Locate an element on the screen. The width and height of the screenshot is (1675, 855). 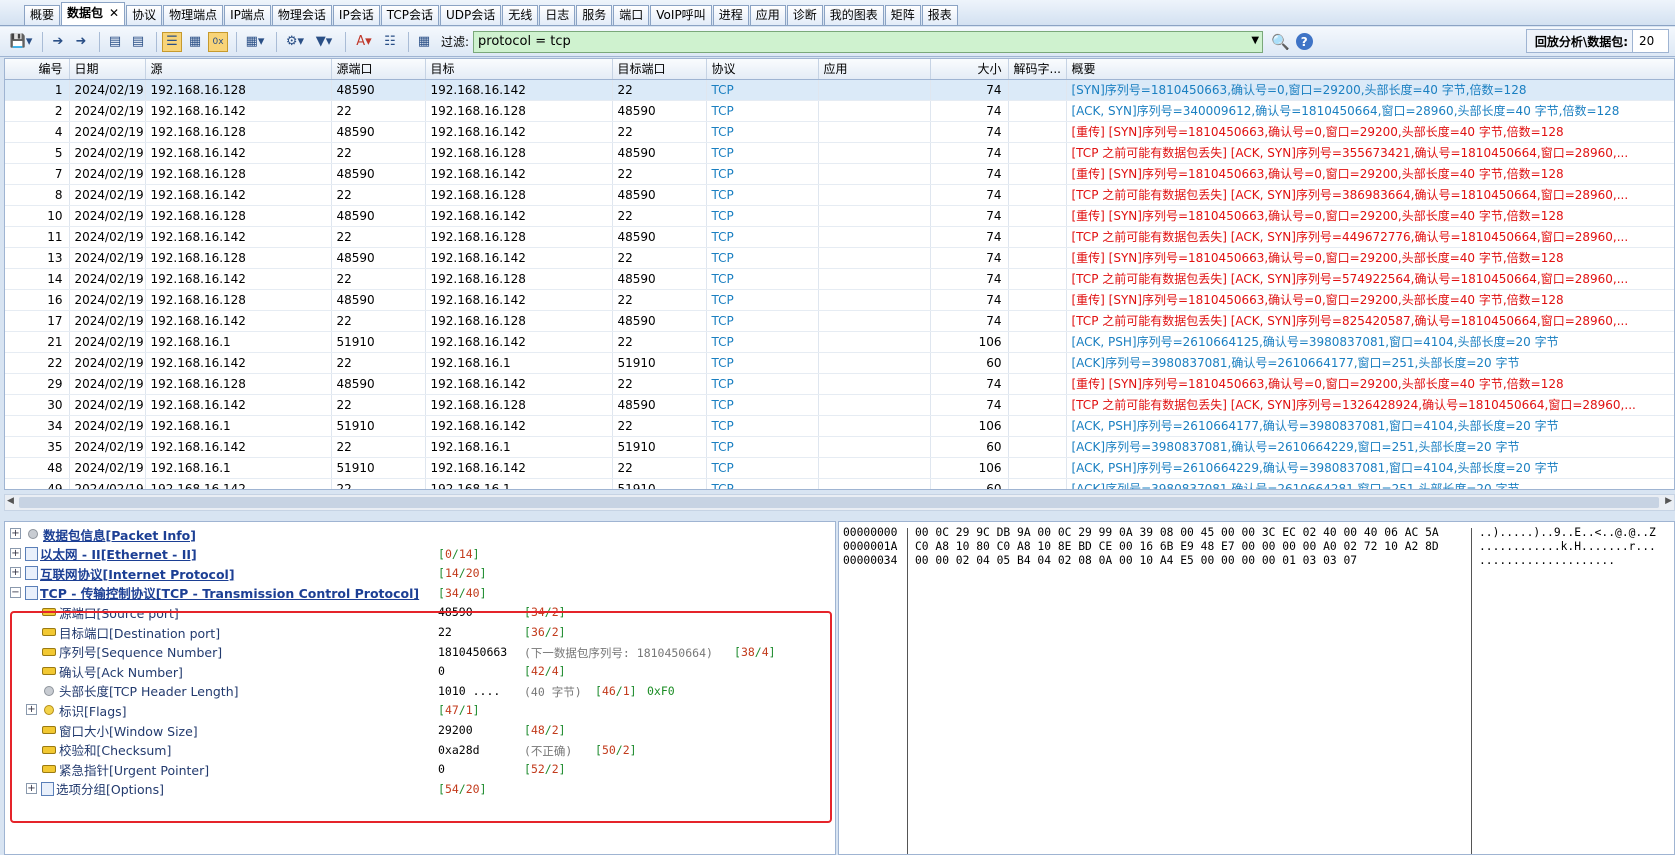
column-header: 源端口 is located at coordinates (378, 69).